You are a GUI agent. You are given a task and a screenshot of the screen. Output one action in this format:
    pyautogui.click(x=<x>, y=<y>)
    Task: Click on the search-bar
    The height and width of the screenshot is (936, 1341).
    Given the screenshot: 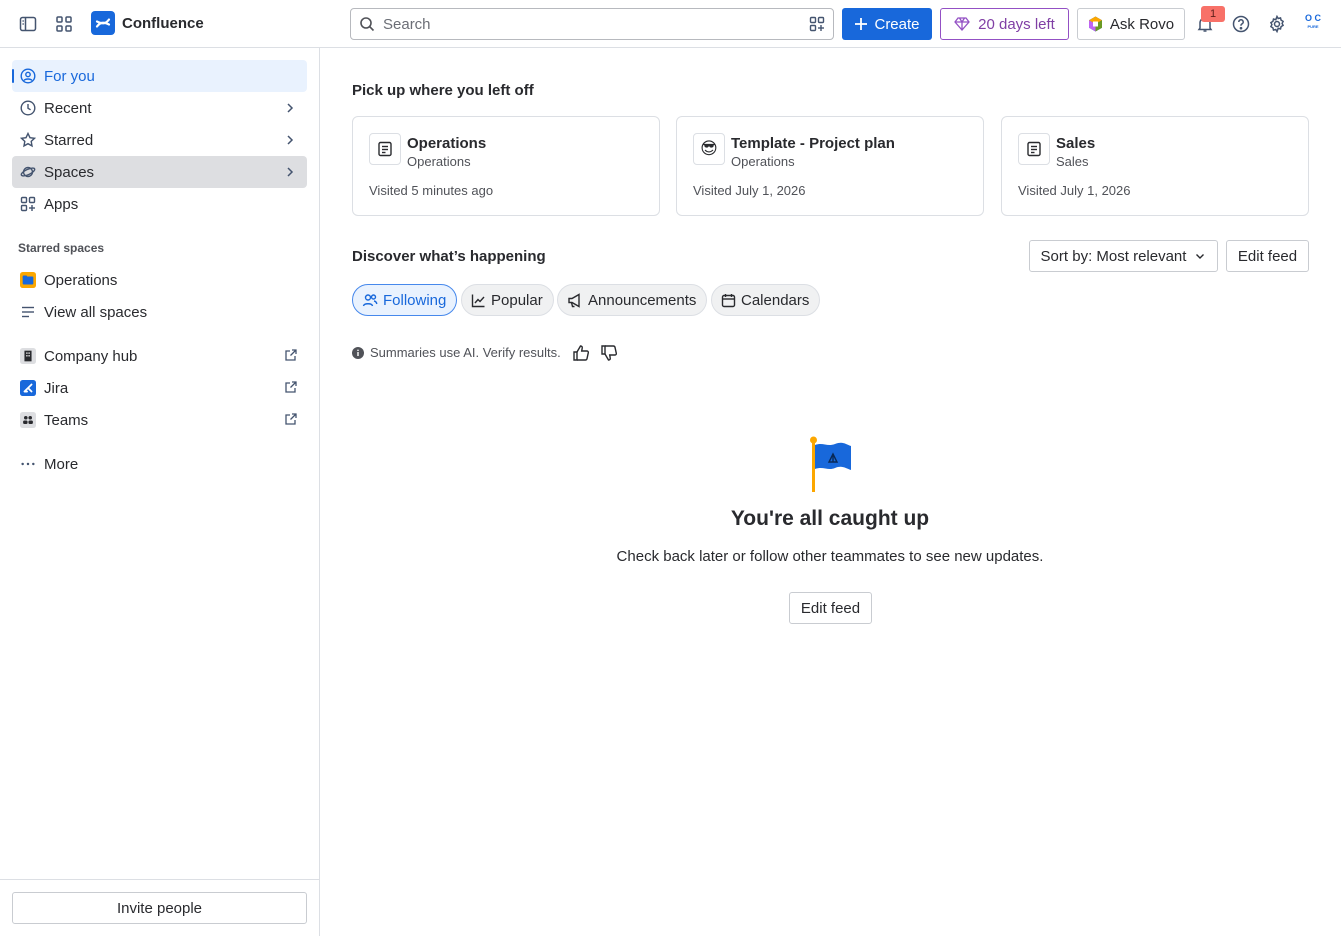 What is the action you would take?
    pyautogui.click(x=592, y=24)
    